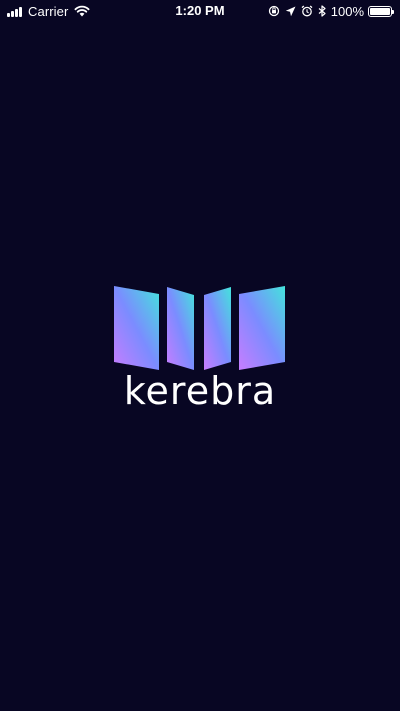 The width and height of the screenshot is (400, 711). I want to click on status-bar-right: 100%, so click(331, 11).